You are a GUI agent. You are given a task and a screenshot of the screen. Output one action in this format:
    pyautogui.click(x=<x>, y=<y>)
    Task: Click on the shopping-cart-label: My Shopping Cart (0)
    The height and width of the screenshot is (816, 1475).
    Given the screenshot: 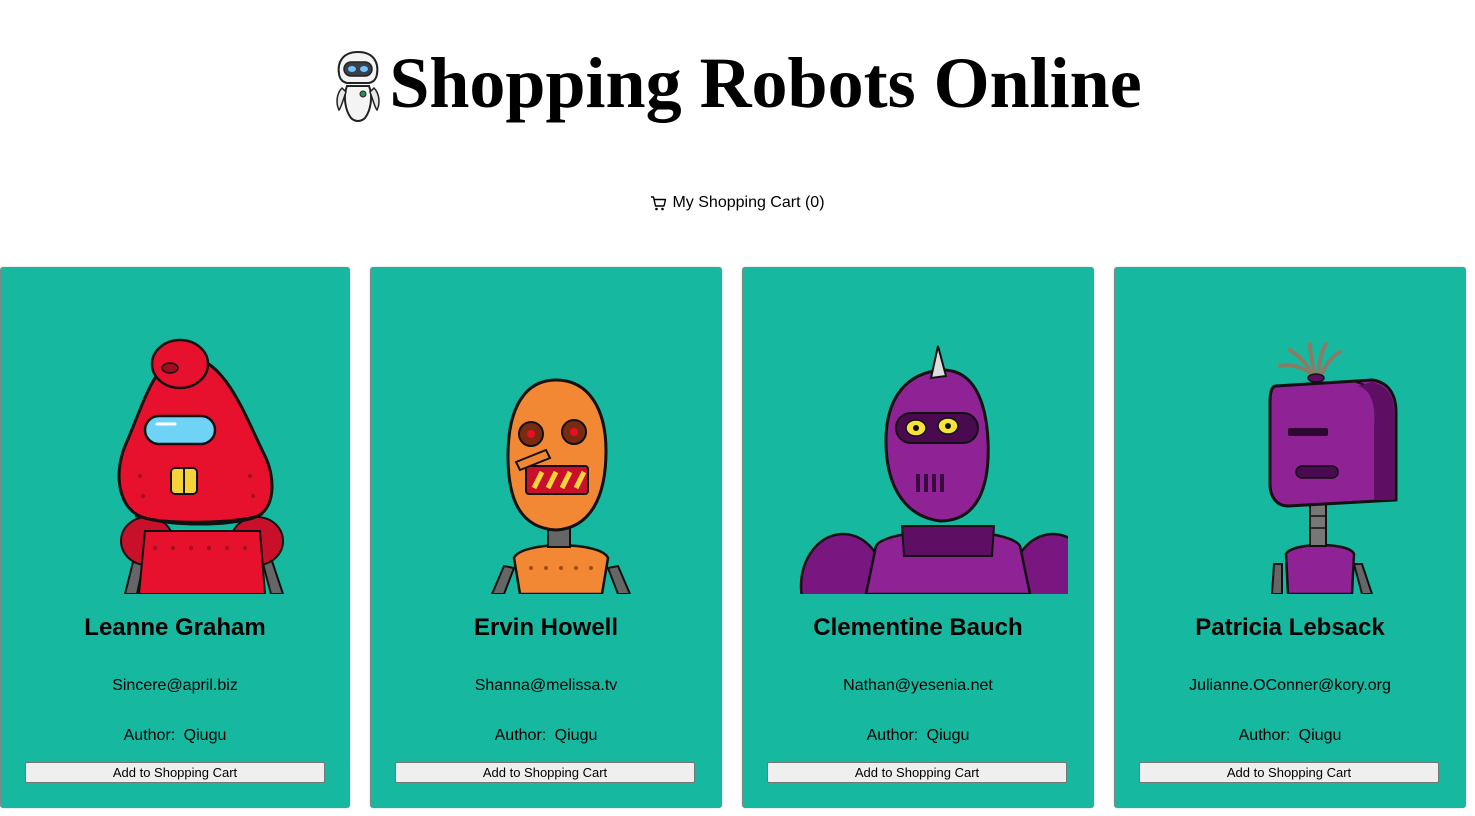 What is the action you would take?
    pyautogui.click(x=748, y=202)
    